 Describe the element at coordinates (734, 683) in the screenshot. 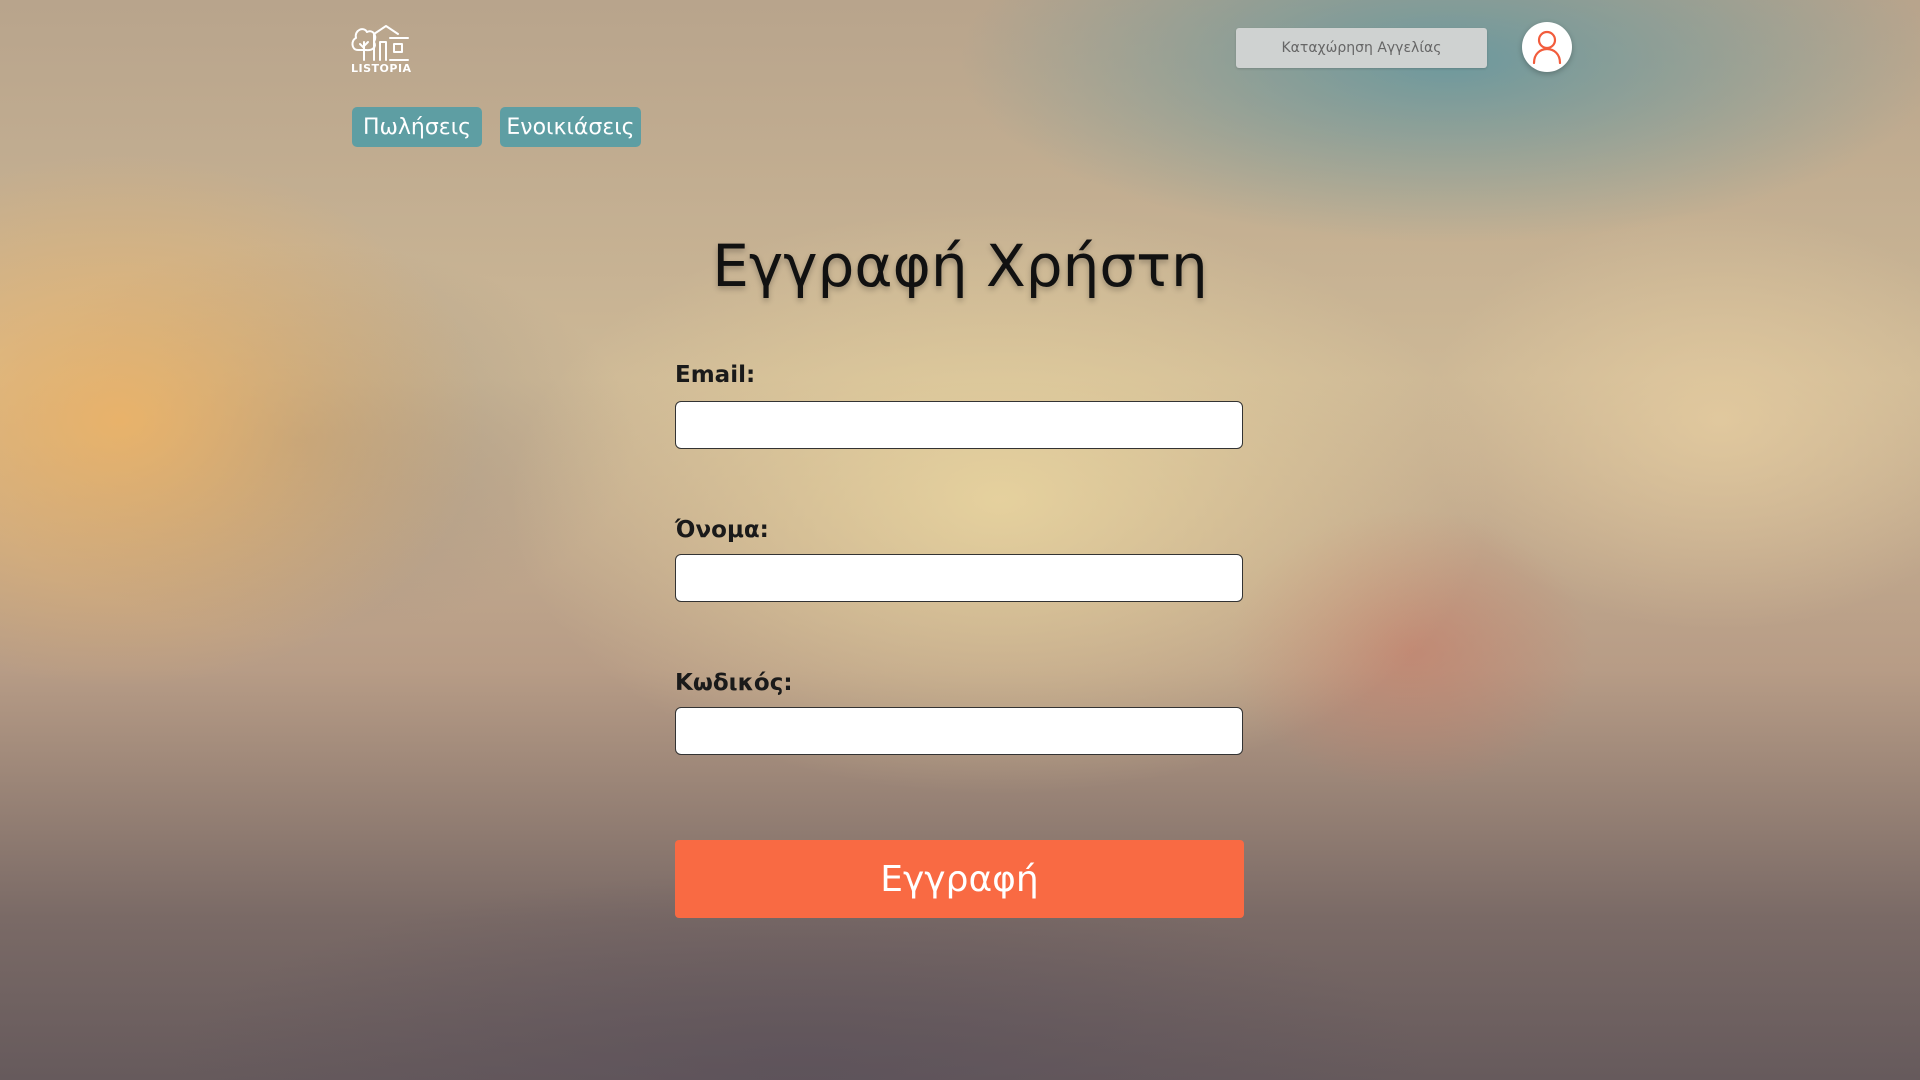

I see `password-label: Κωδικός:` at that location.